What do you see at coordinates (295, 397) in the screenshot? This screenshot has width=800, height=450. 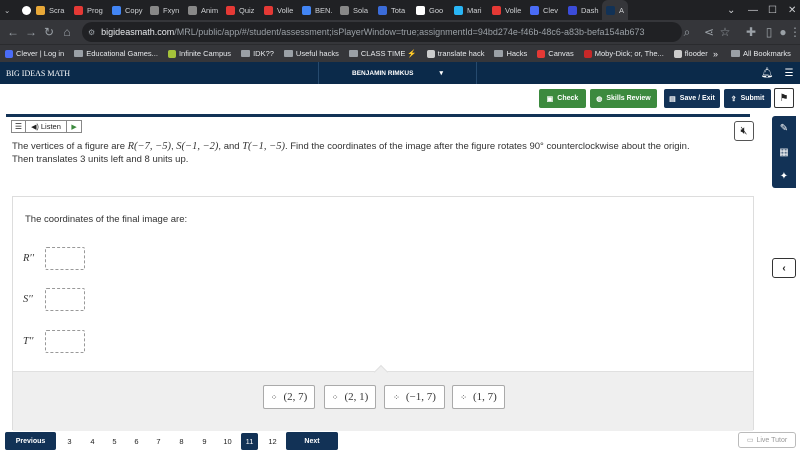 I see `tile-value: (2, 7)` at bounding box center [295, 397].